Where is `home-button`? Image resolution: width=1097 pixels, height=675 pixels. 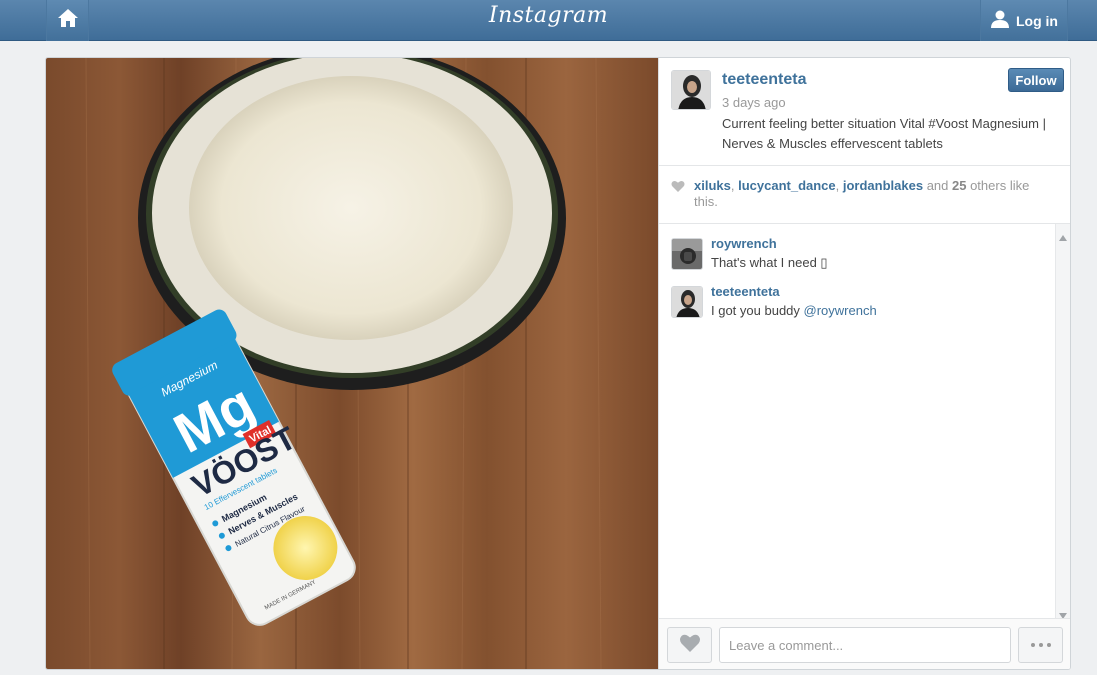
home-button is located at coordinates (67, 20).